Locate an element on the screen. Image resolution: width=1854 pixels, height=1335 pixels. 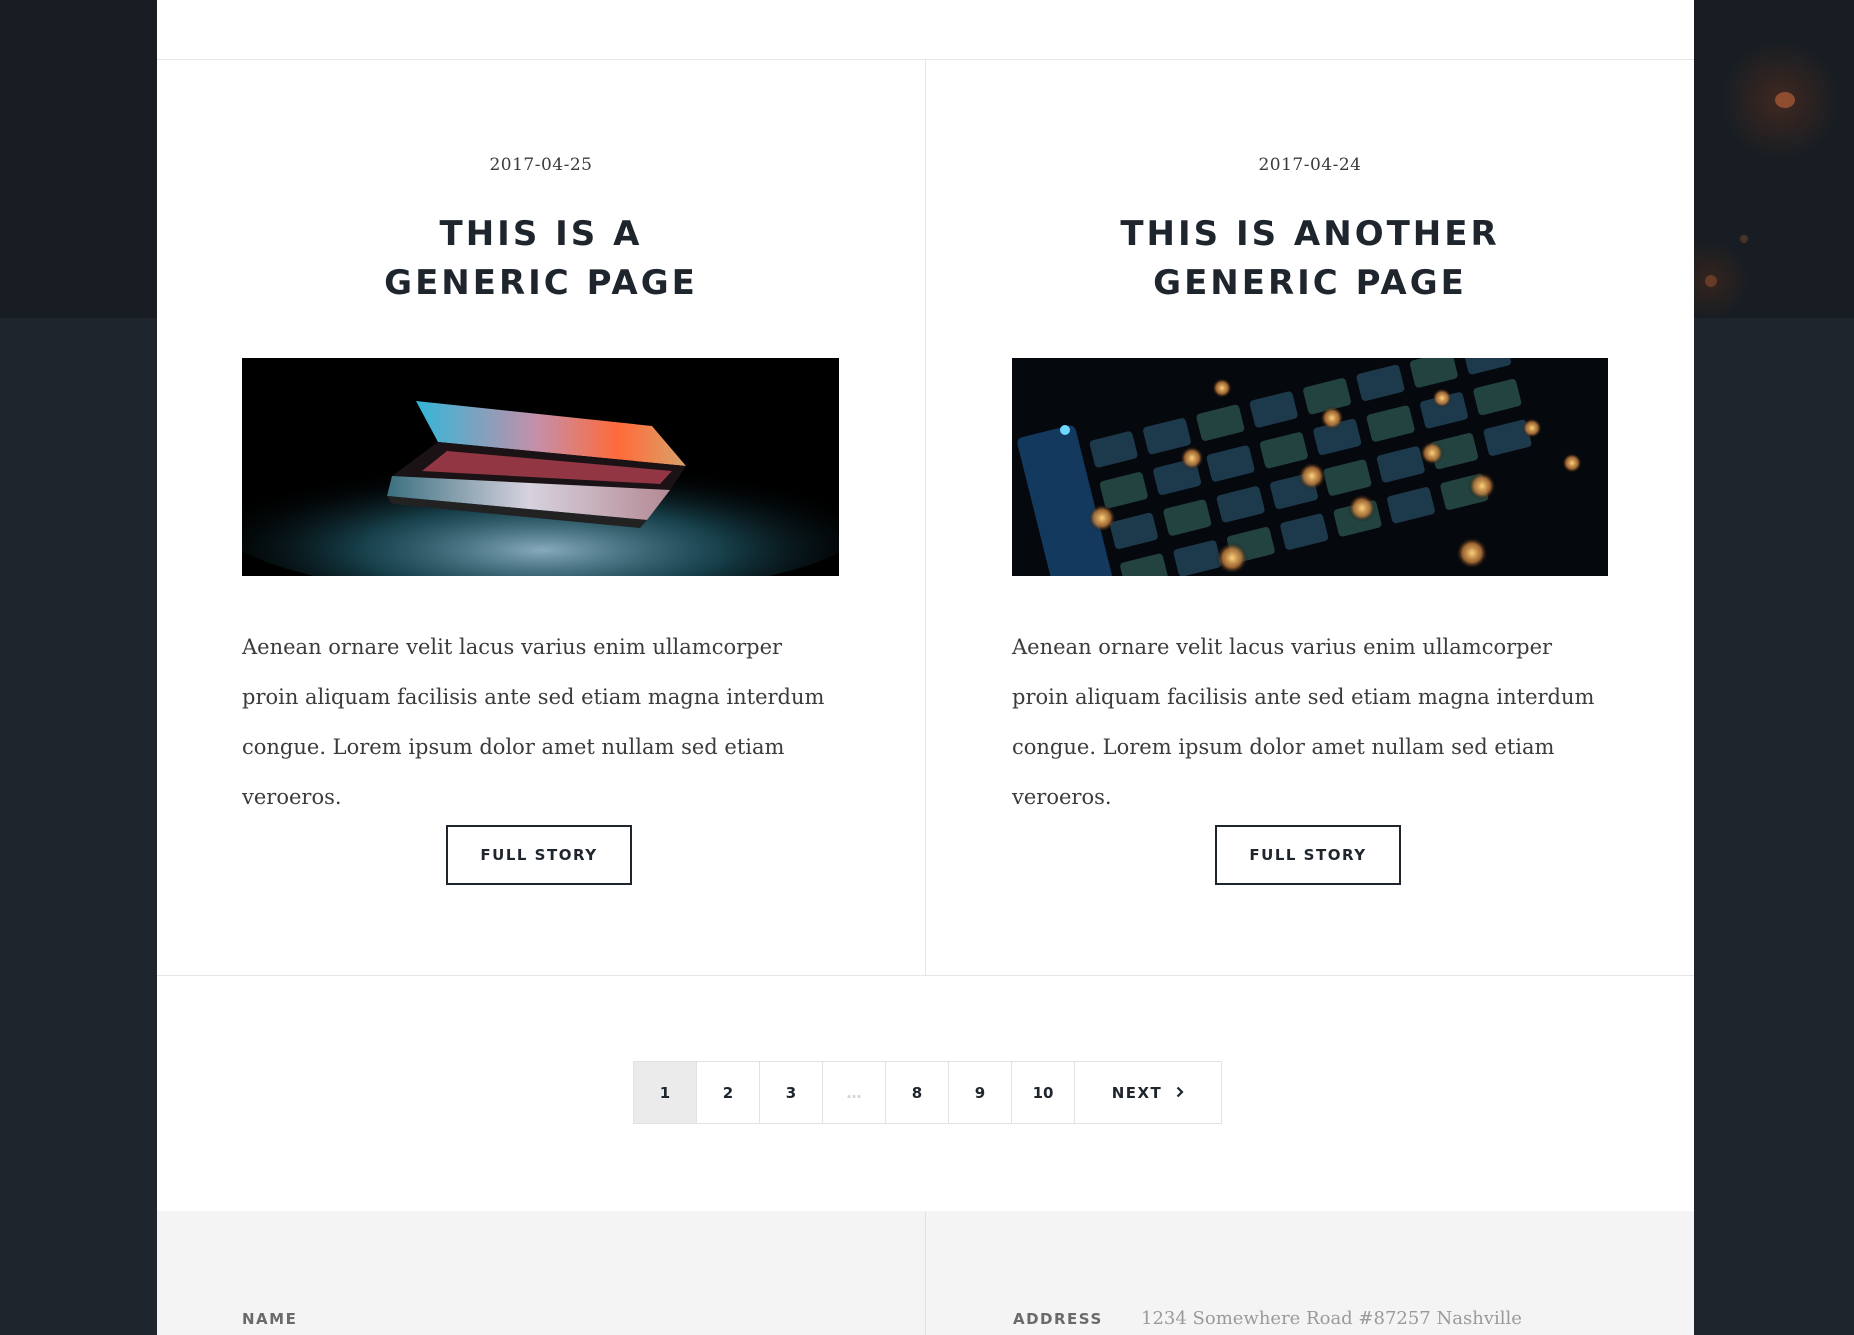
post-image-keyboard is located at coordinates (1310, 467).